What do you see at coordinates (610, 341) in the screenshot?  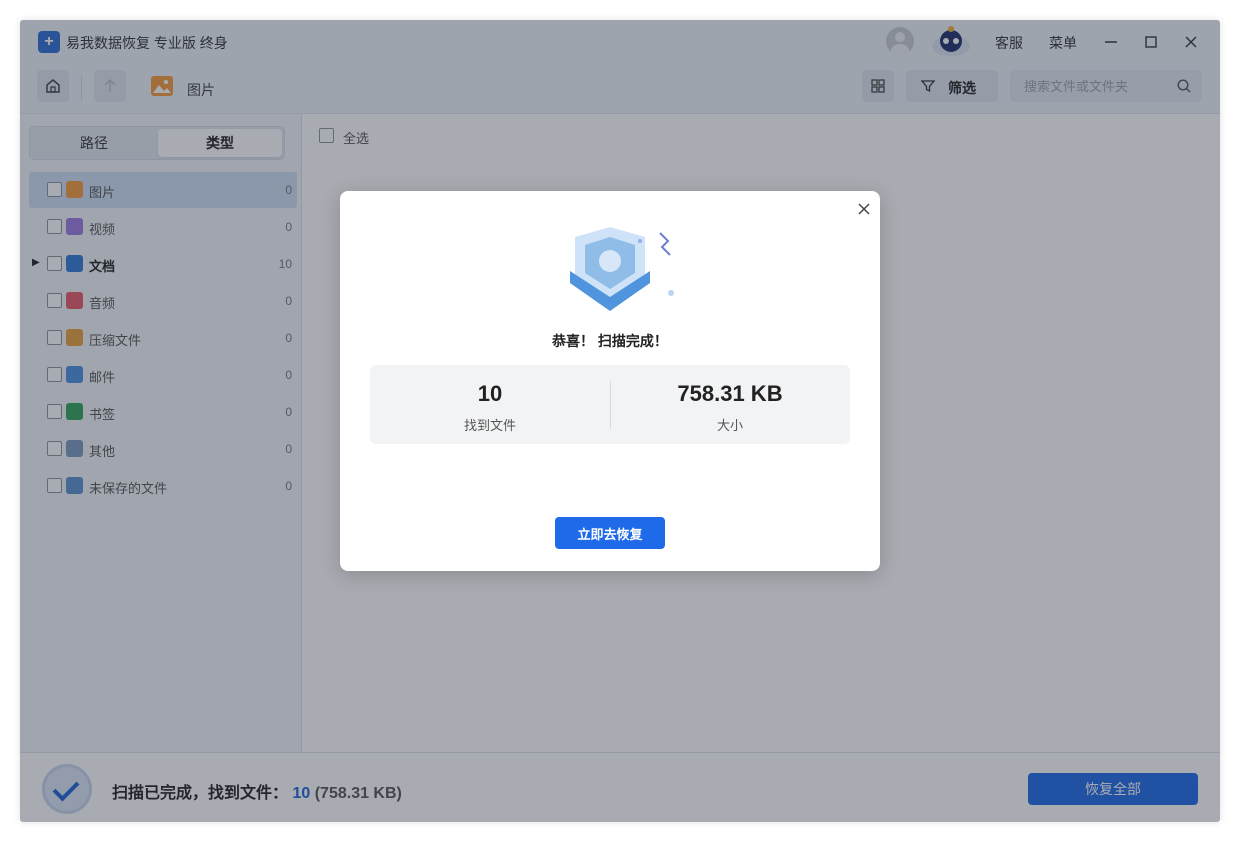 I see `dialog-title: 恭喜！ 扫描完成！` at bounding box center [610, 341].